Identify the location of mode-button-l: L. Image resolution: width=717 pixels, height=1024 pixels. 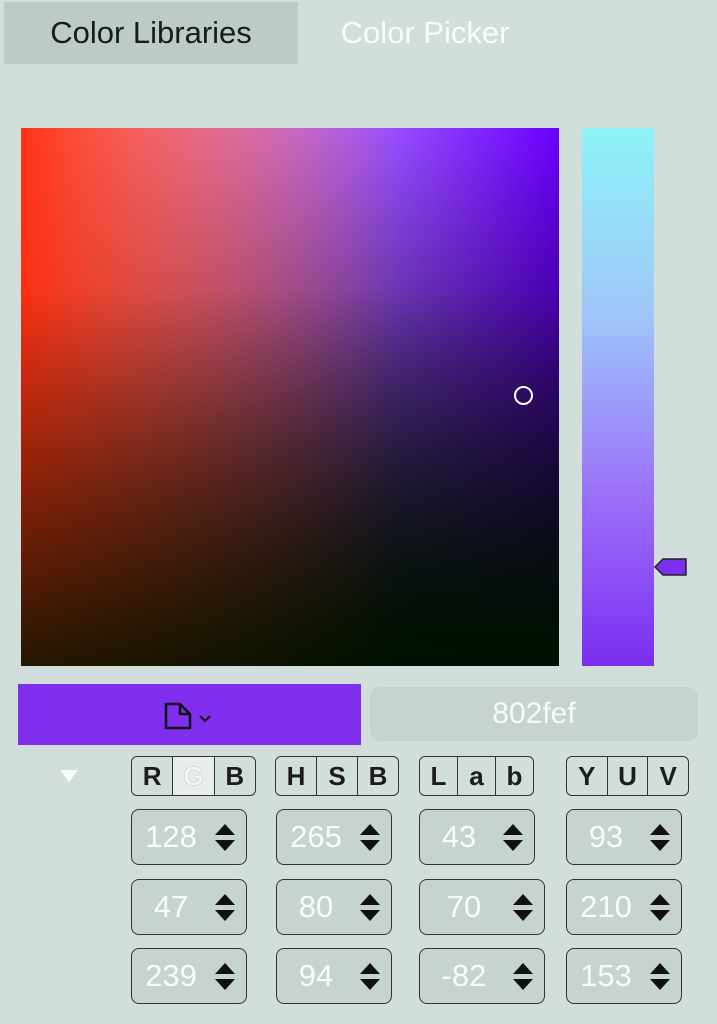
(439, 776).